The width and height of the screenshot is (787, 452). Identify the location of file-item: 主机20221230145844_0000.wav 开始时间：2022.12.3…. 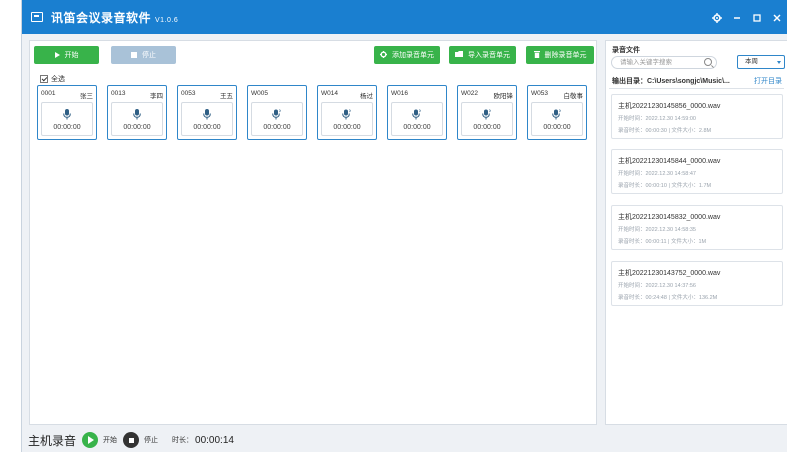
(697, 171).